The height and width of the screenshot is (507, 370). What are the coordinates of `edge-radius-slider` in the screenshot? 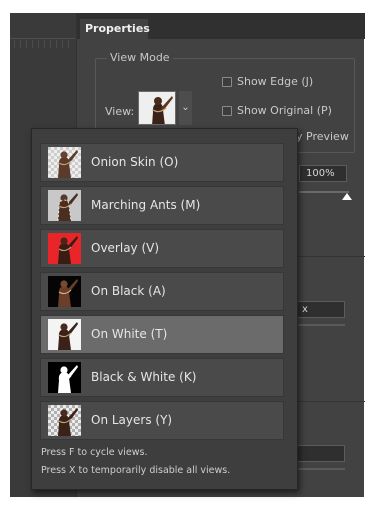 It's located at (321, 325).